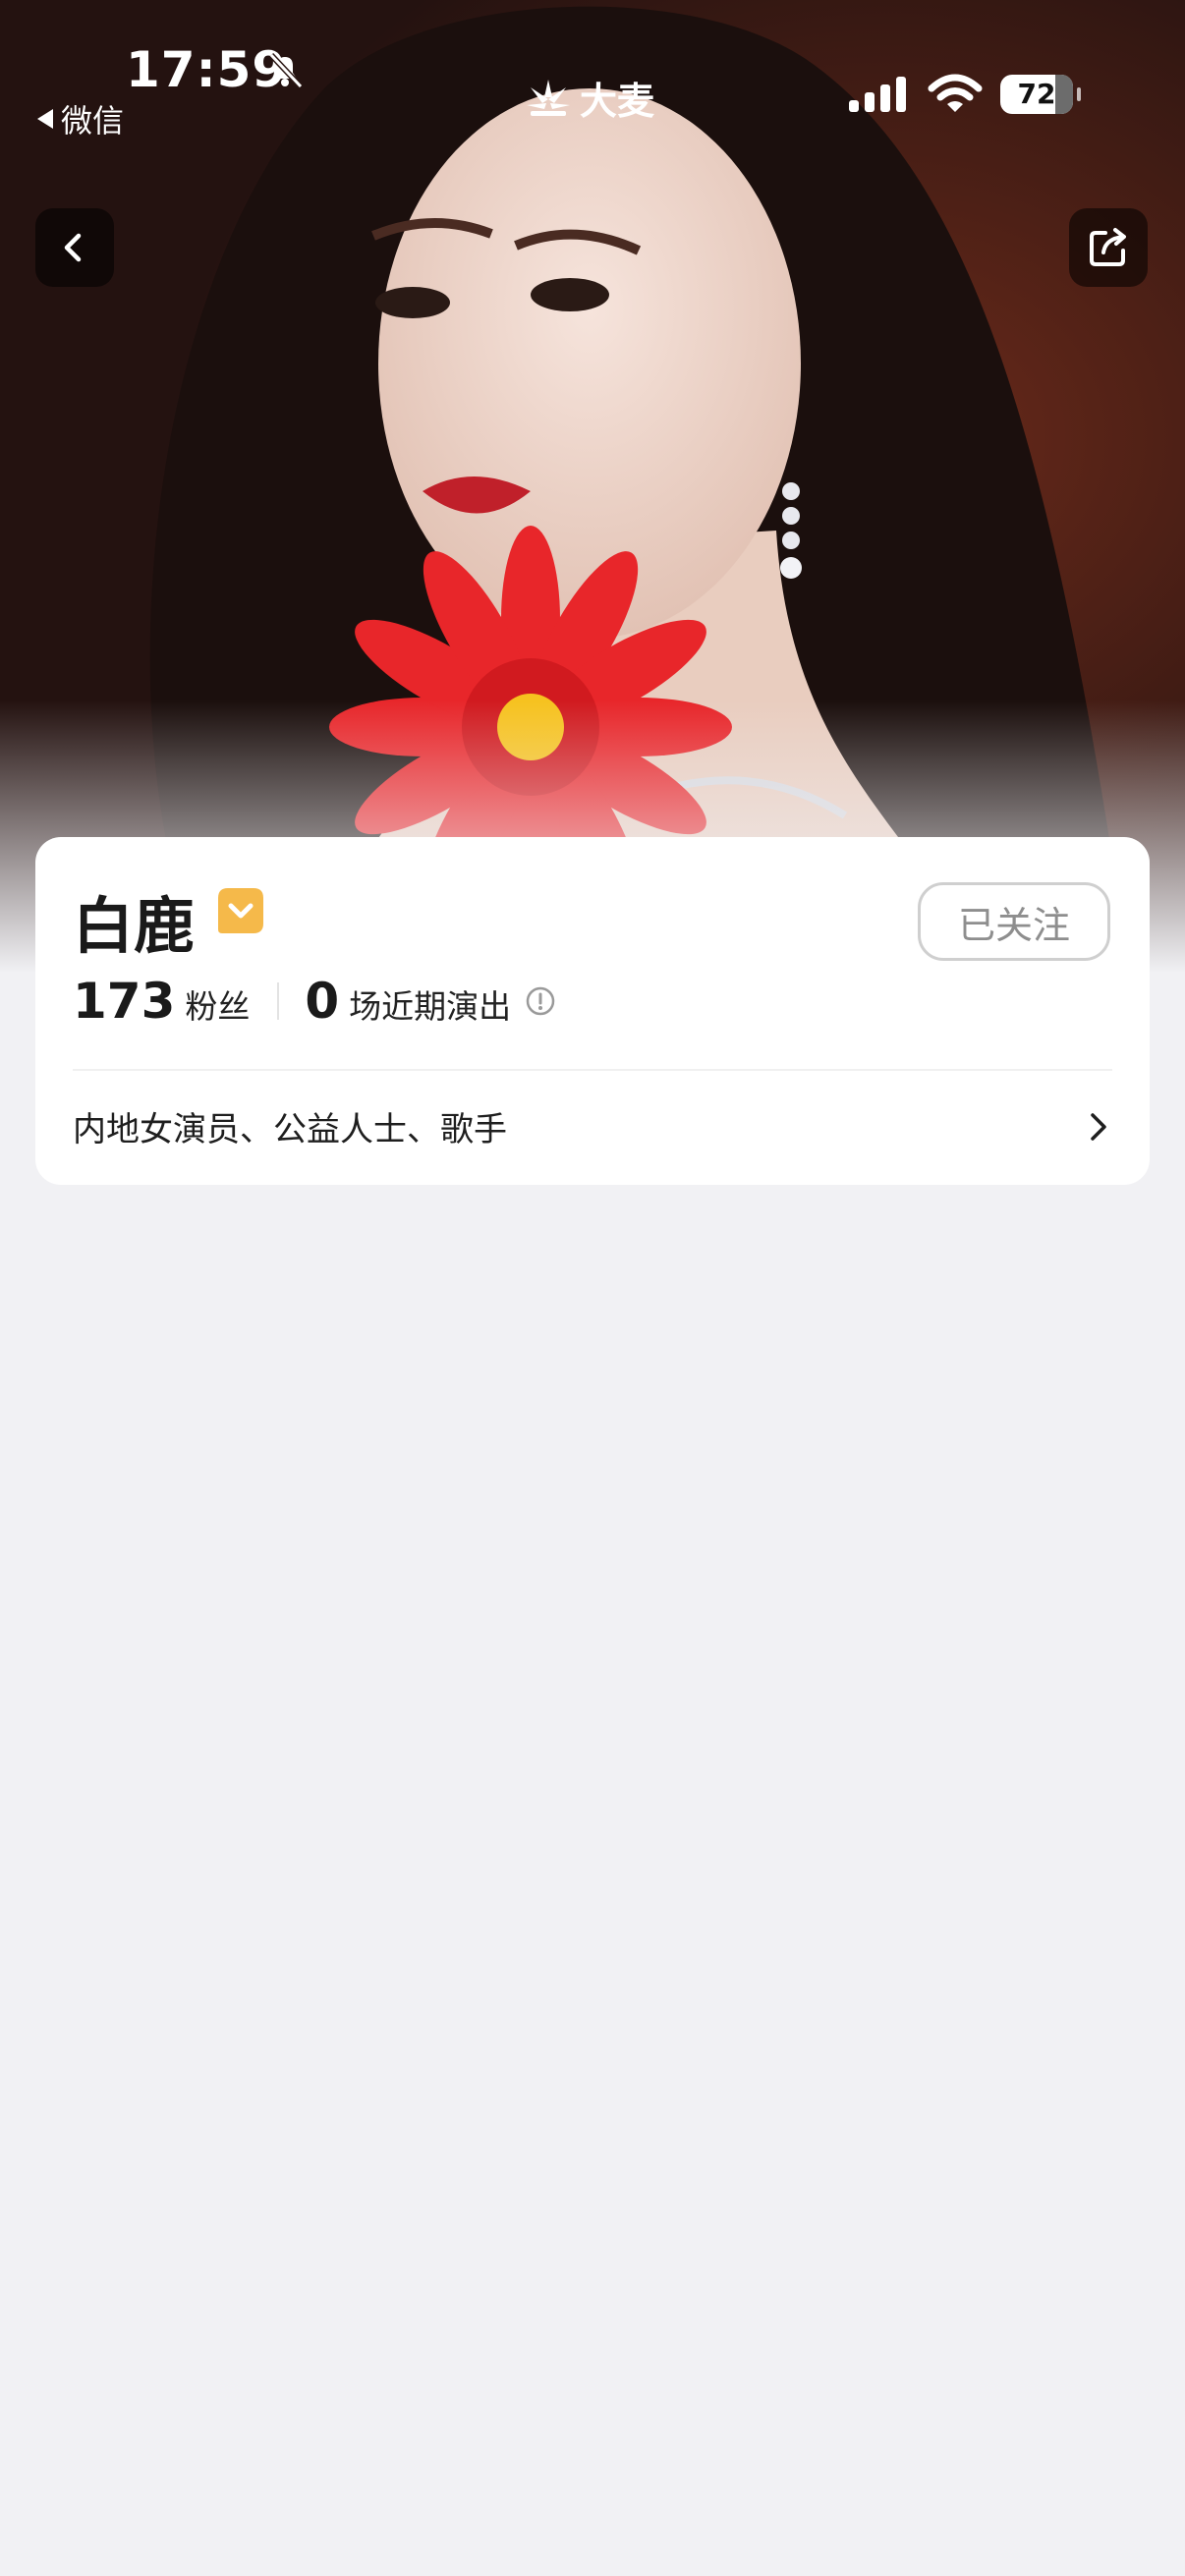 This screenshot has height=2576, width=1185. What do you see at coordinates (322, 1001) in the screenshot?
I see `shows-count: 0` at bounding box center [322, 1001].